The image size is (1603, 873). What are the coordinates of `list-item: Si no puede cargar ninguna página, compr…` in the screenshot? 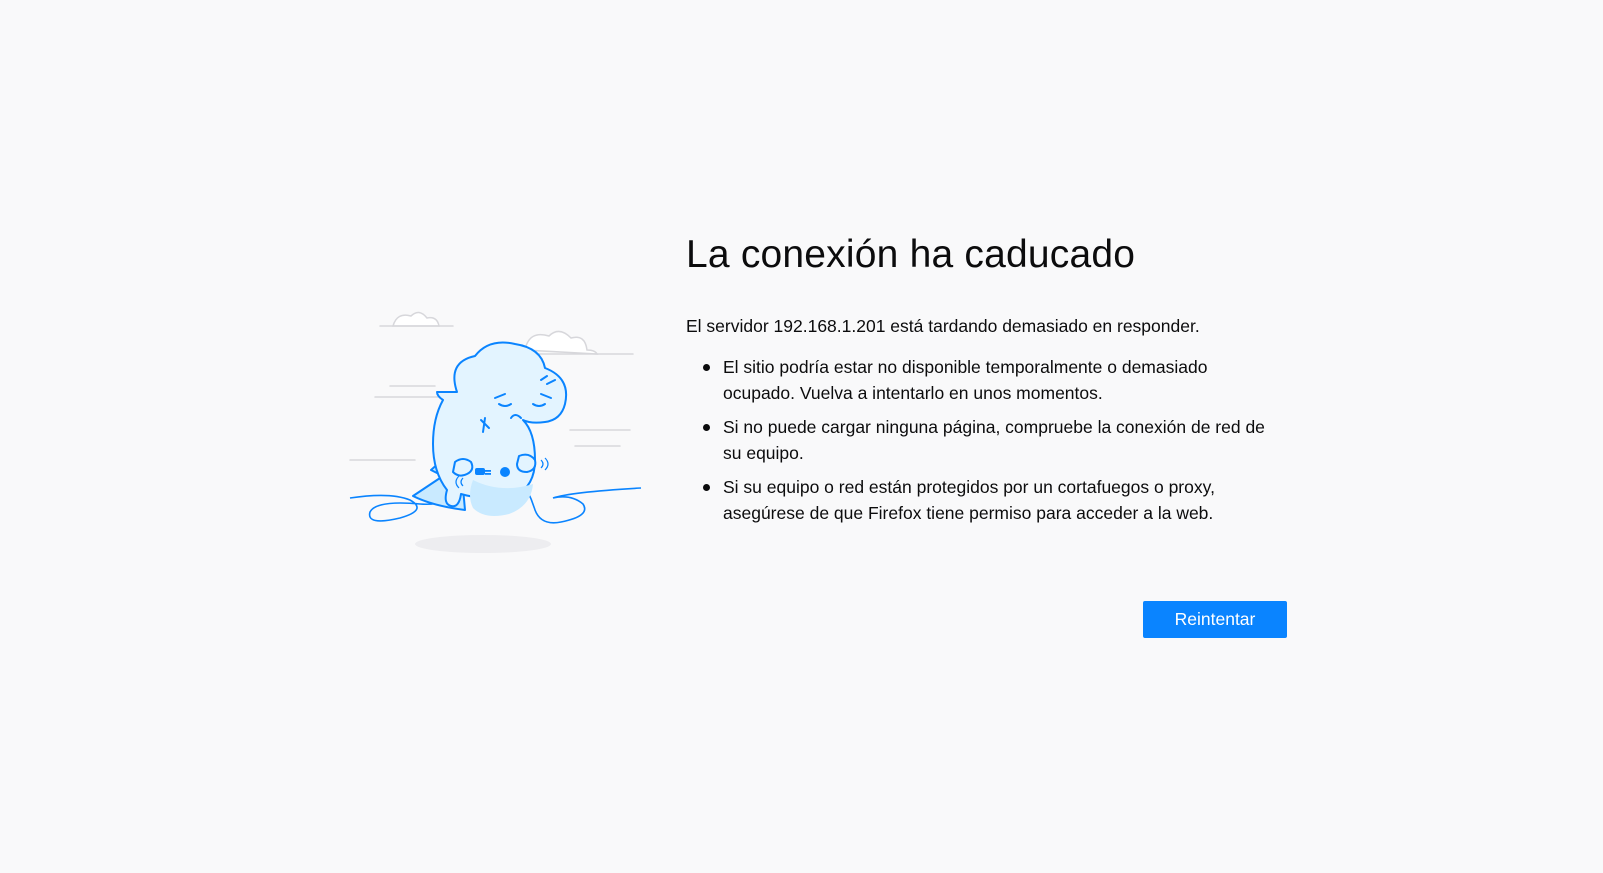 It's located at (993, 440).